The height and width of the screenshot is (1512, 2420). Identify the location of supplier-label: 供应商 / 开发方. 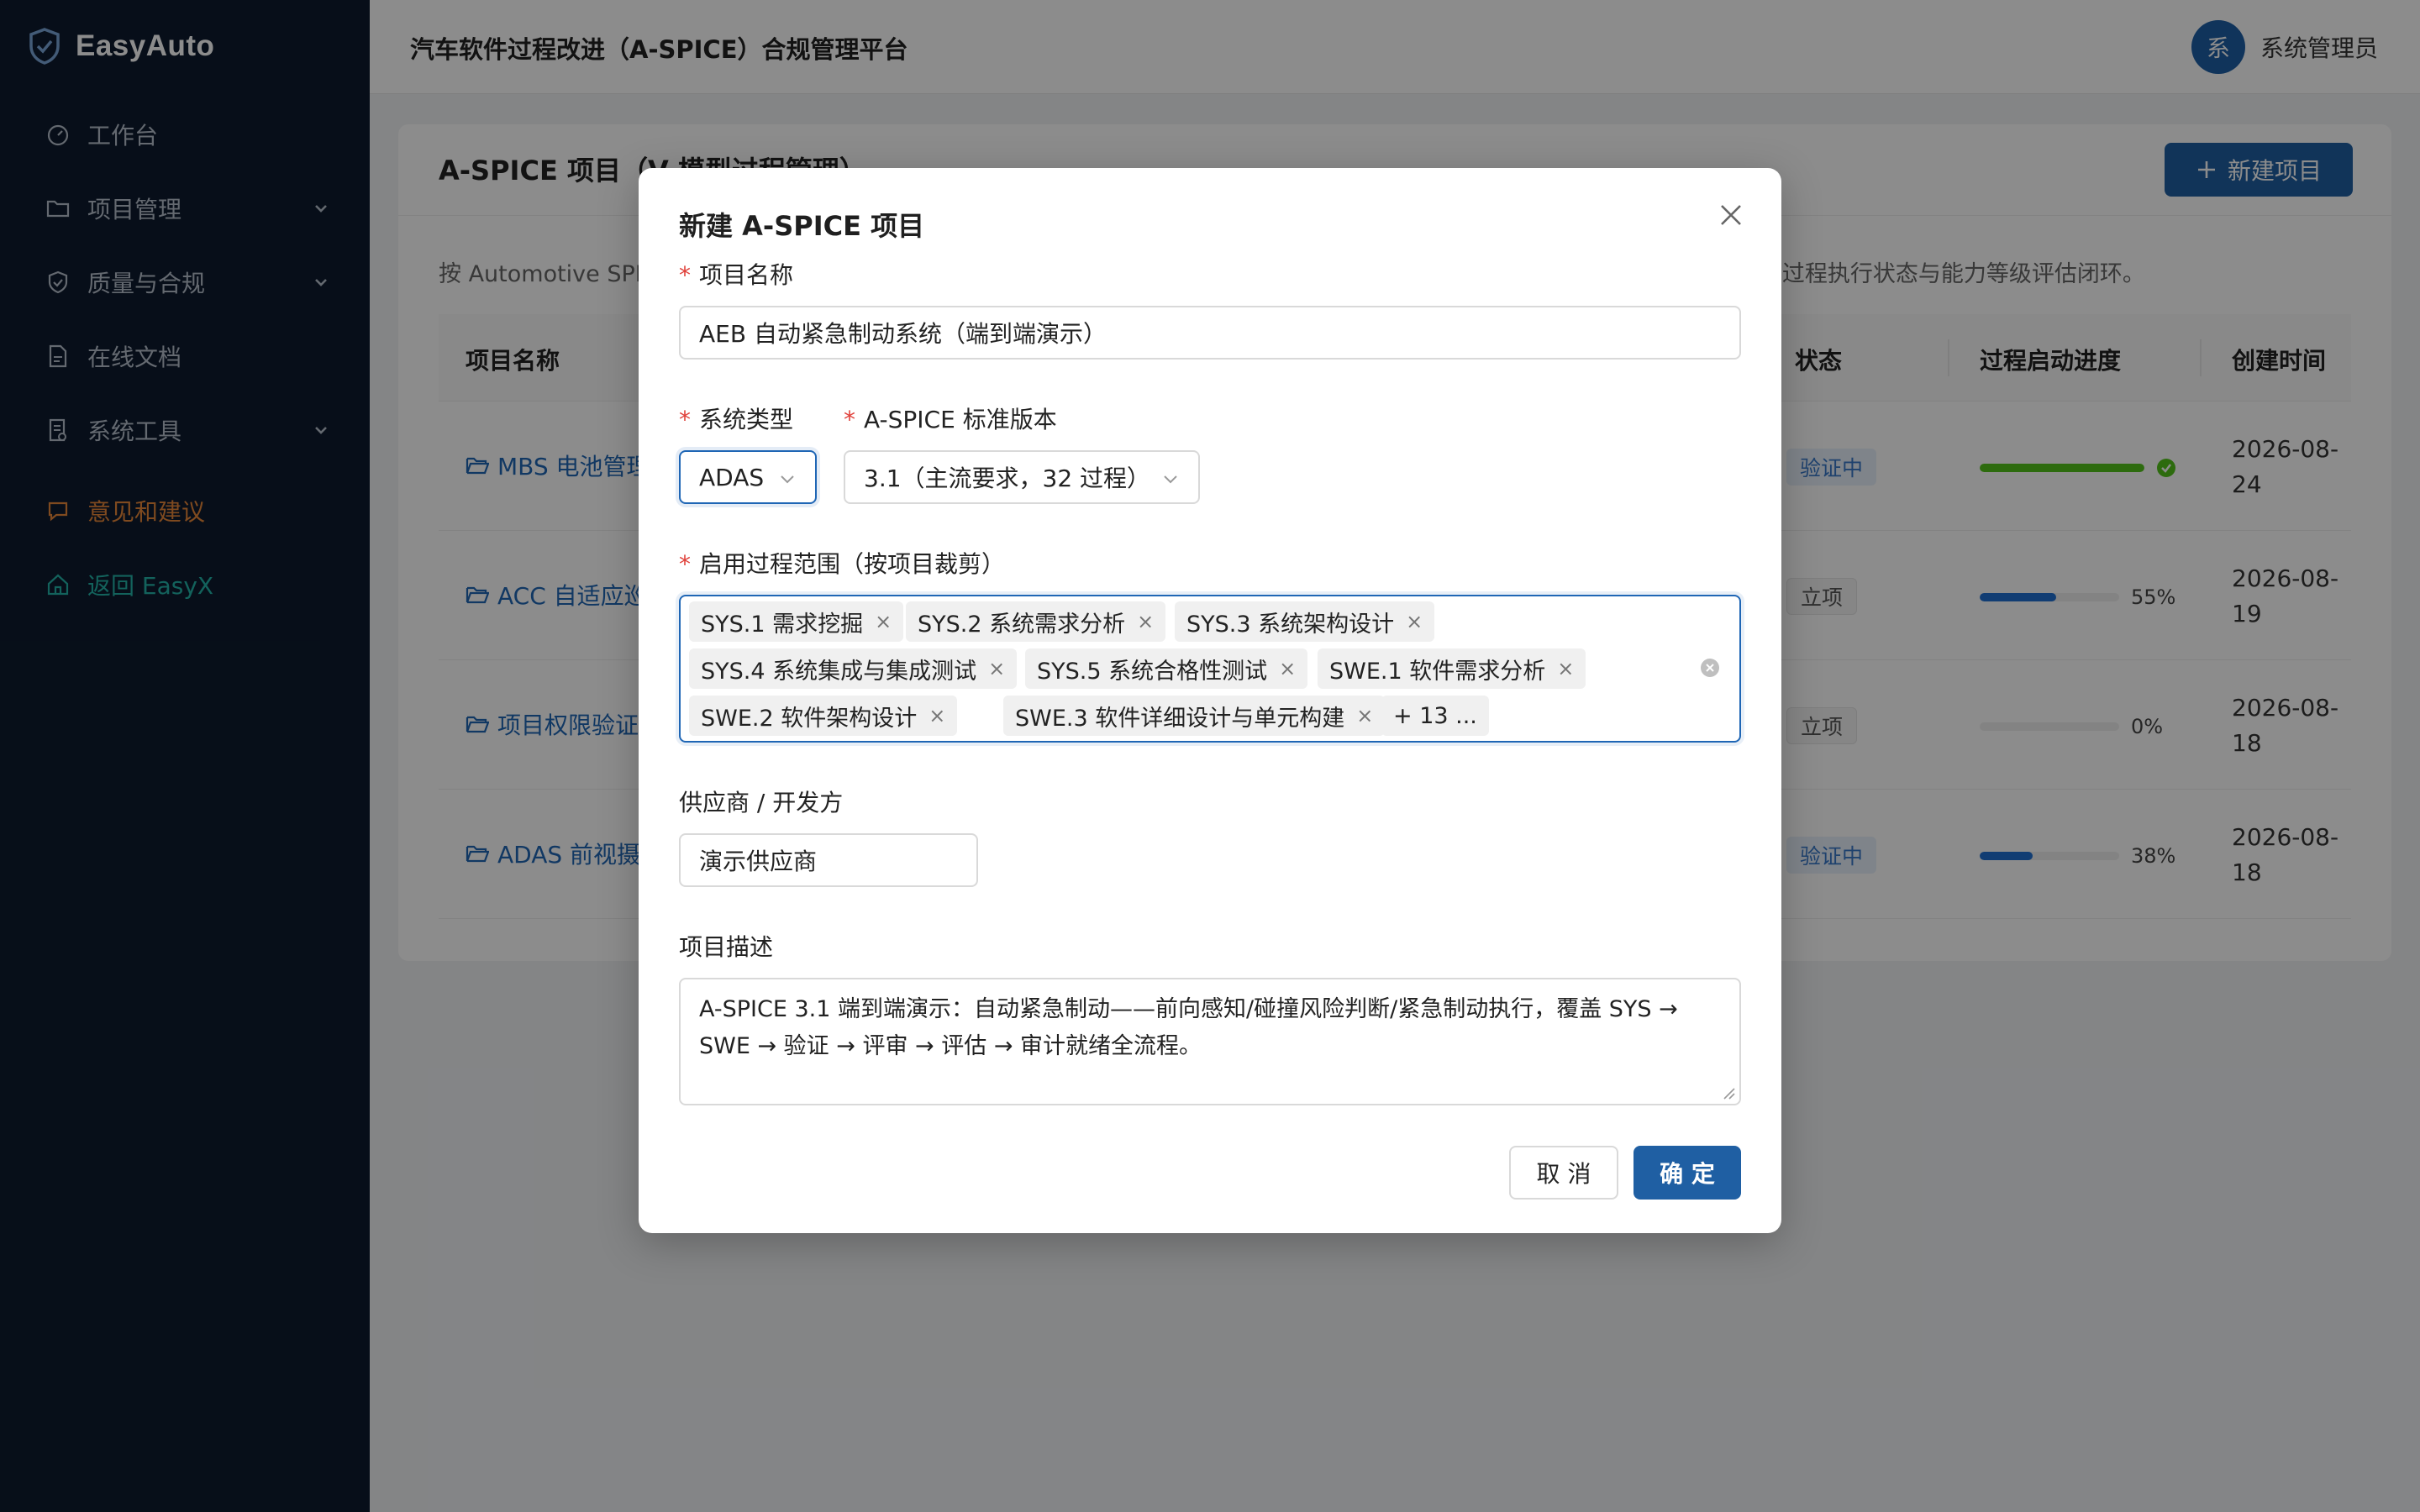
(762, 802).